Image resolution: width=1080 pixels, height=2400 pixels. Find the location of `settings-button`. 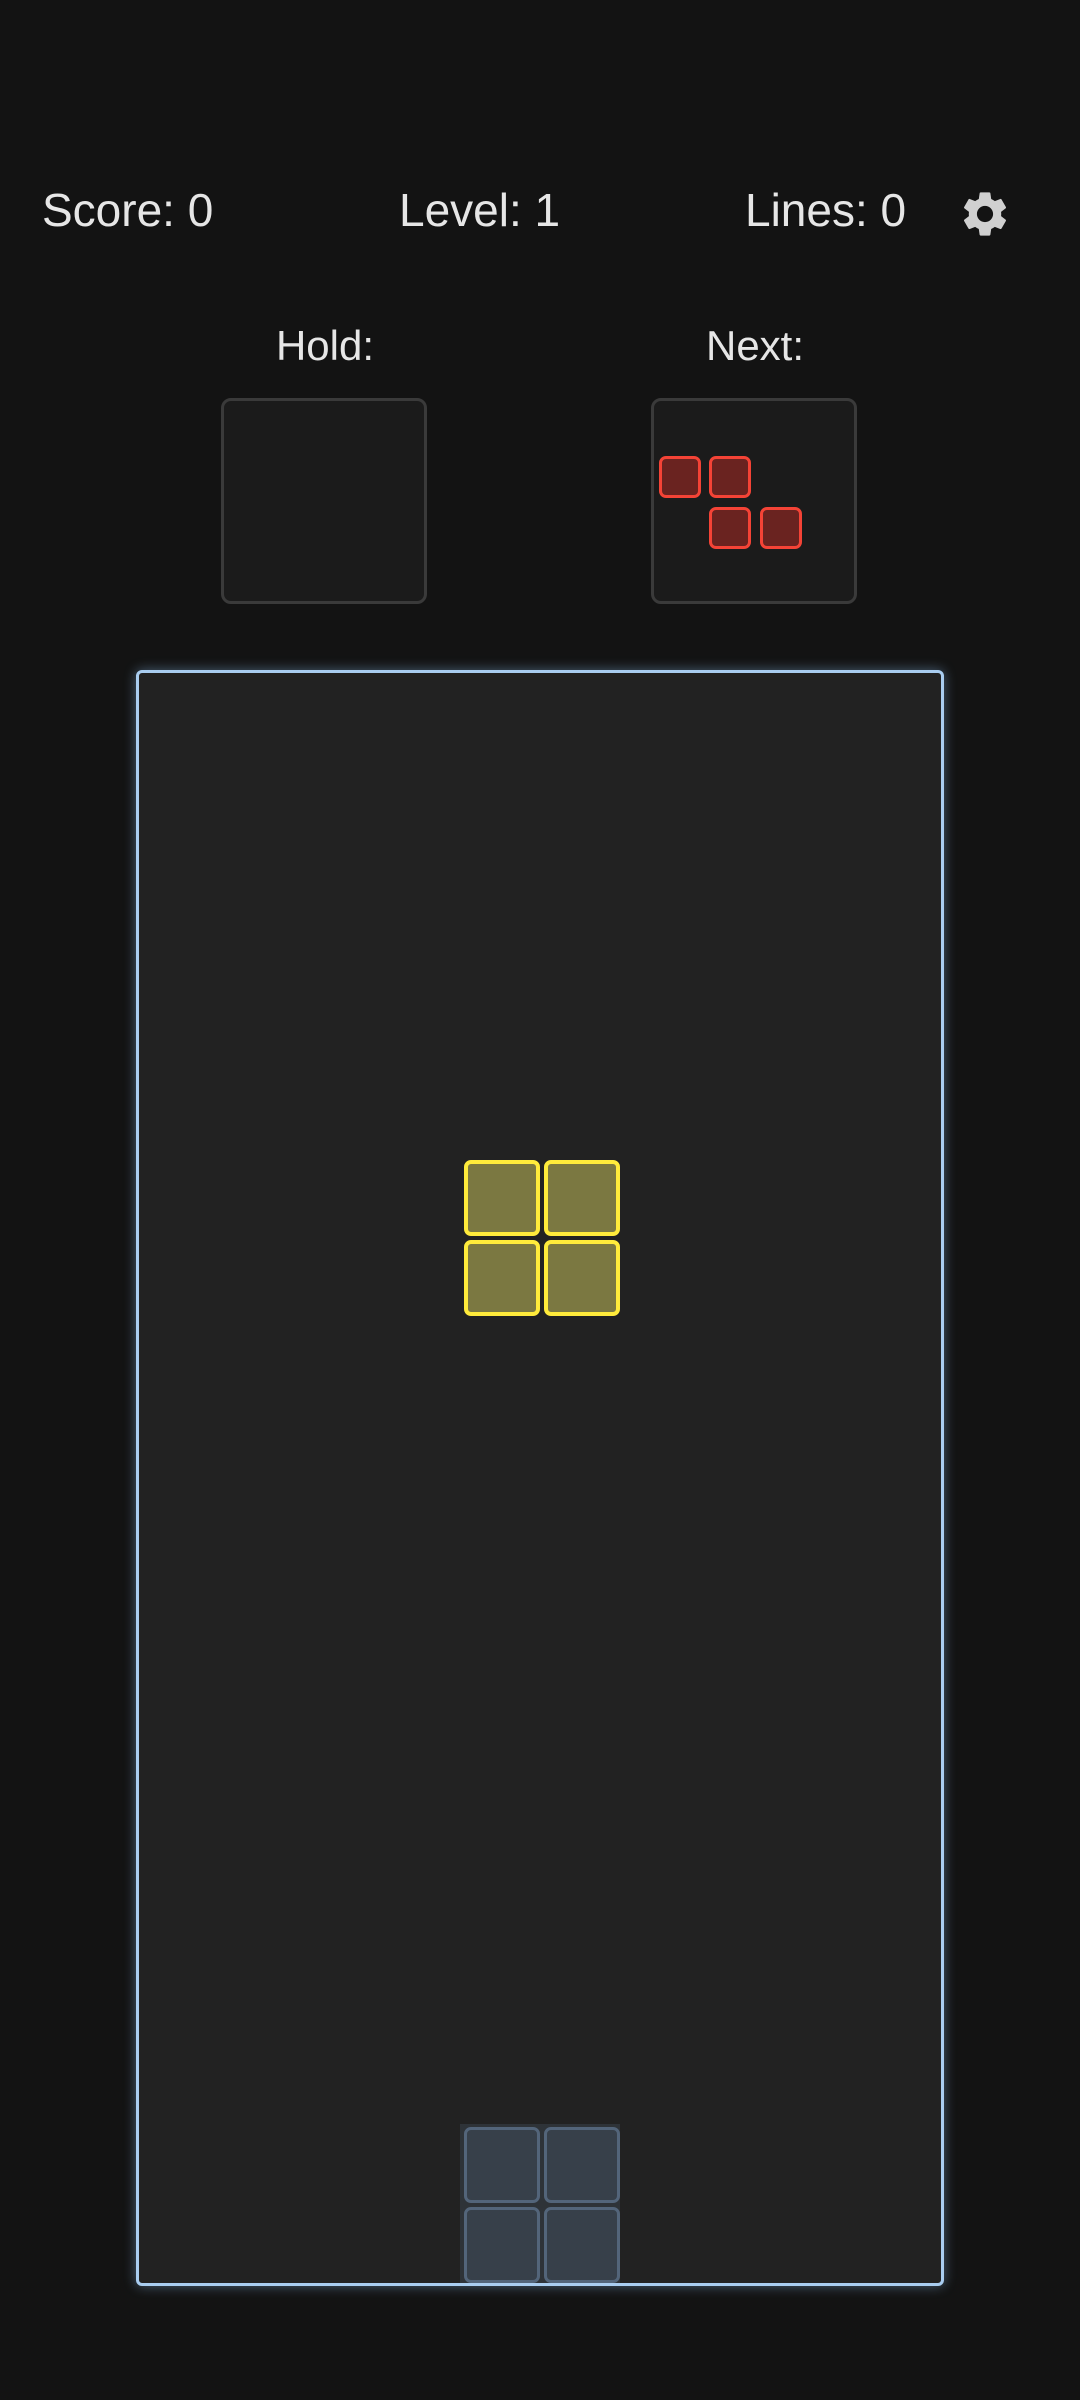

settings-button is located at coordinates (985, 214).